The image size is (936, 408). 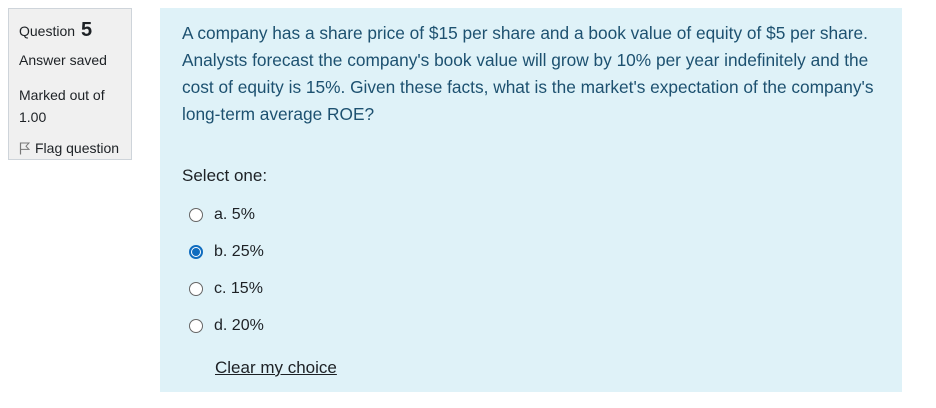 I want to click on clear-choice-link: Clear my choice, so click(x=276, y=368).